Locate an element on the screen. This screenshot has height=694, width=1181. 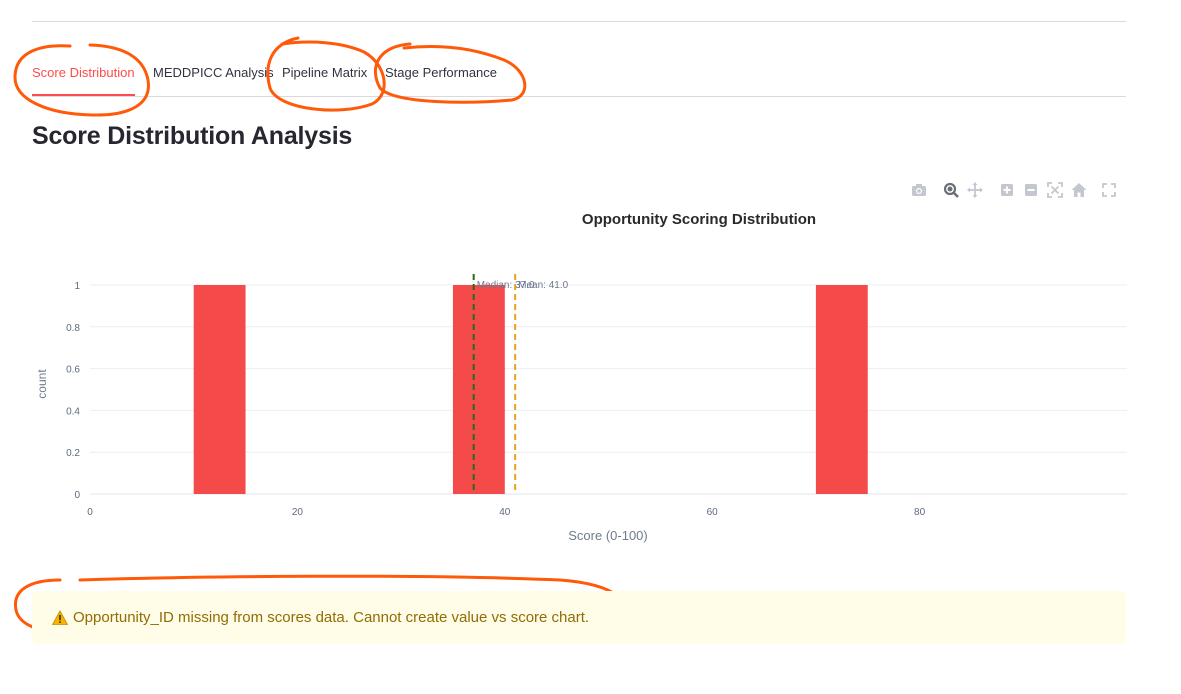
mean-label: Mean: 41.0 is located at coordinates (543, 285).